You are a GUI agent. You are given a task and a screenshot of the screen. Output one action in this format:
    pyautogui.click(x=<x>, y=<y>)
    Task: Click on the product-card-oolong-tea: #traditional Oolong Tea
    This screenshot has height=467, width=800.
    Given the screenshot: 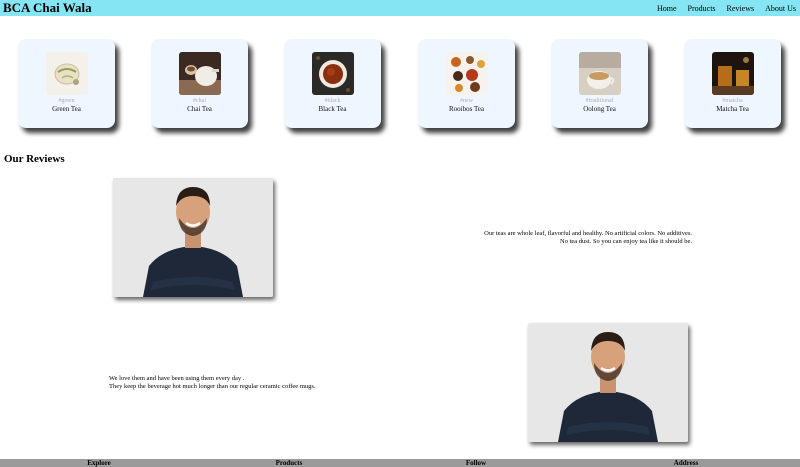 What is the action you would take?
    pyautogui.click(x=599, y=83)
    